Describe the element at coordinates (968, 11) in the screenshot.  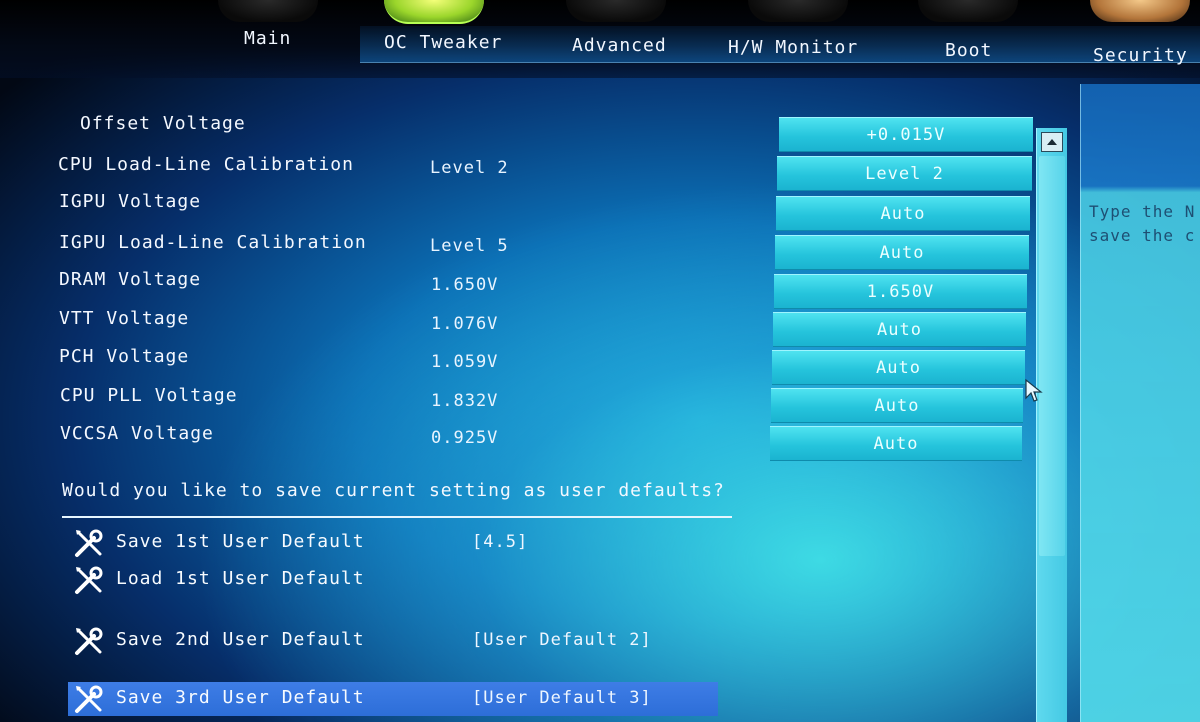
I see `boot-icon` at that location.